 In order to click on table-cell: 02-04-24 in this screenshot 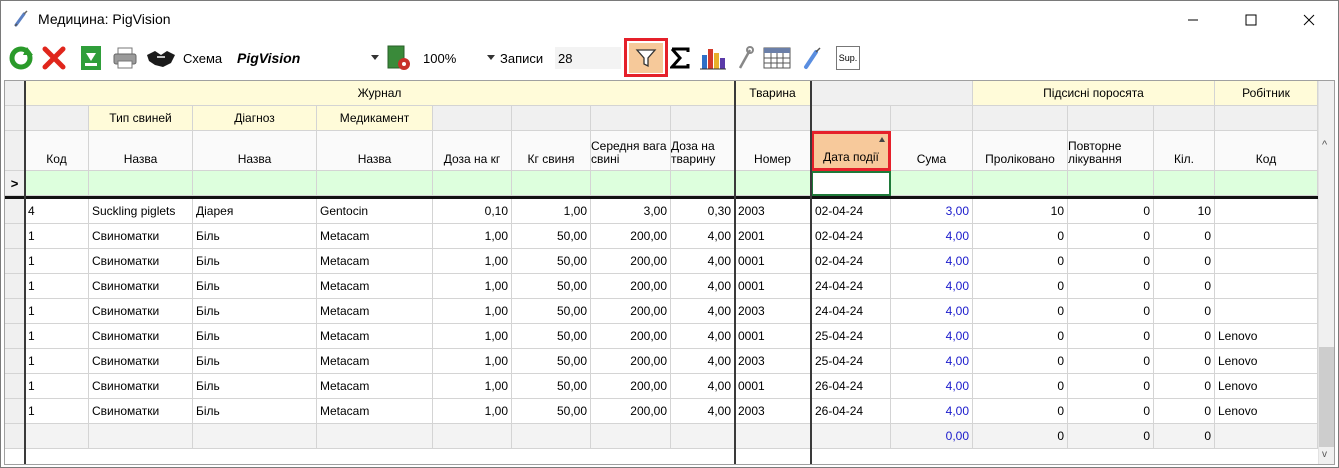, I will do `click(851, 261)`.